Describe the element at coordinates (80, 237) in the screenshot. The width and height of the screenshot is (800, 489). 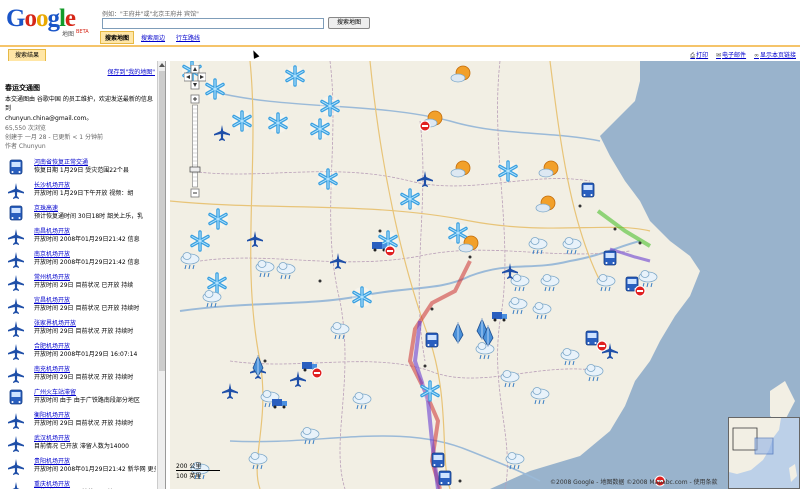
I see `list-item: 南昌机场开放 开放时间 2008年01月29日21:42 信息` at that location.